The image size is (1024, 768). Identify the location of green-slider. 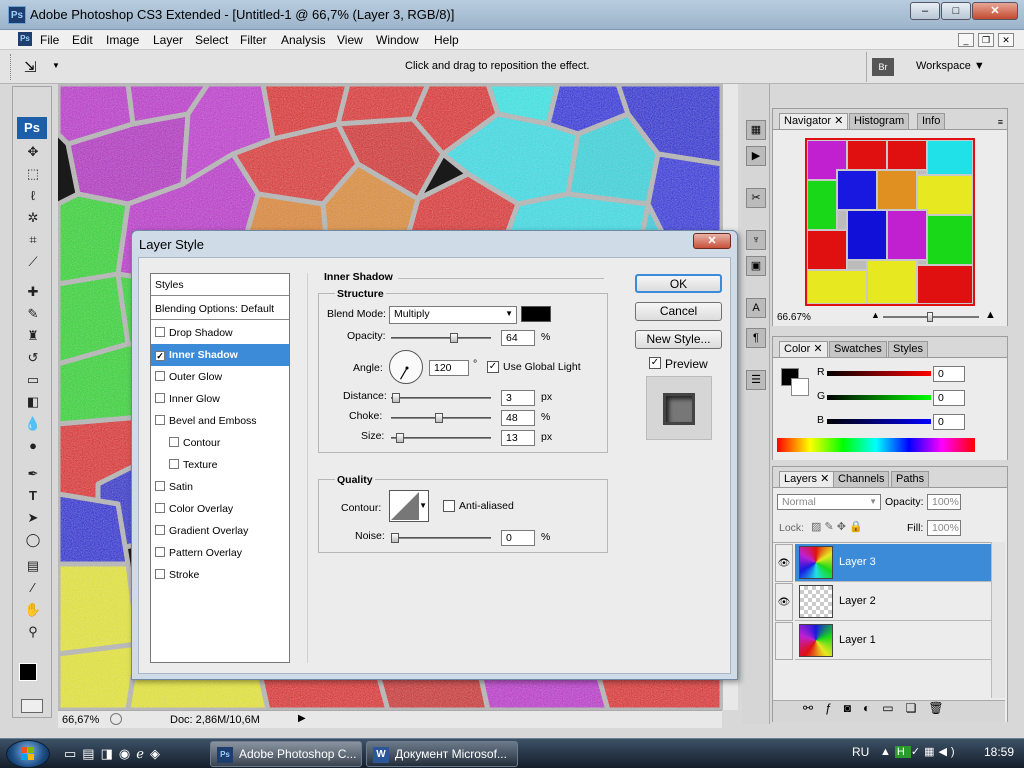
(879, 397).